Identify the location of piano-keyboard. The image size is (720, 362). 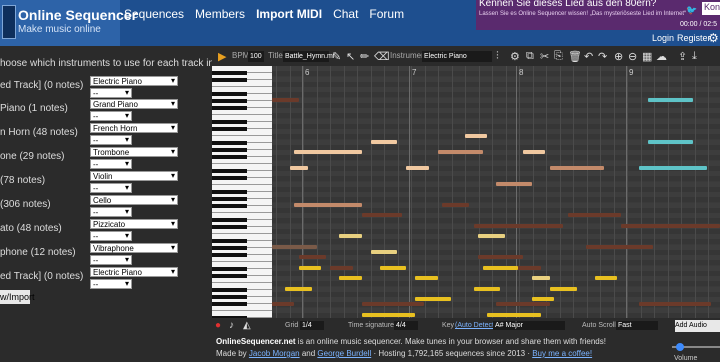
(242, 193).